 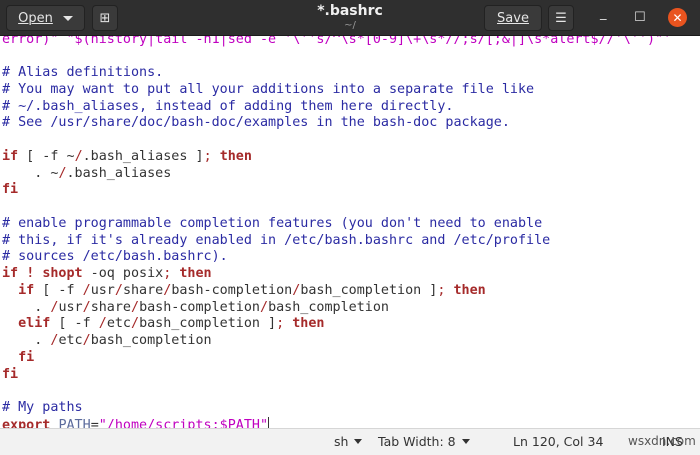 I want to click on tab-width-label: Tab Width: 8, so click(x=417, y=441).